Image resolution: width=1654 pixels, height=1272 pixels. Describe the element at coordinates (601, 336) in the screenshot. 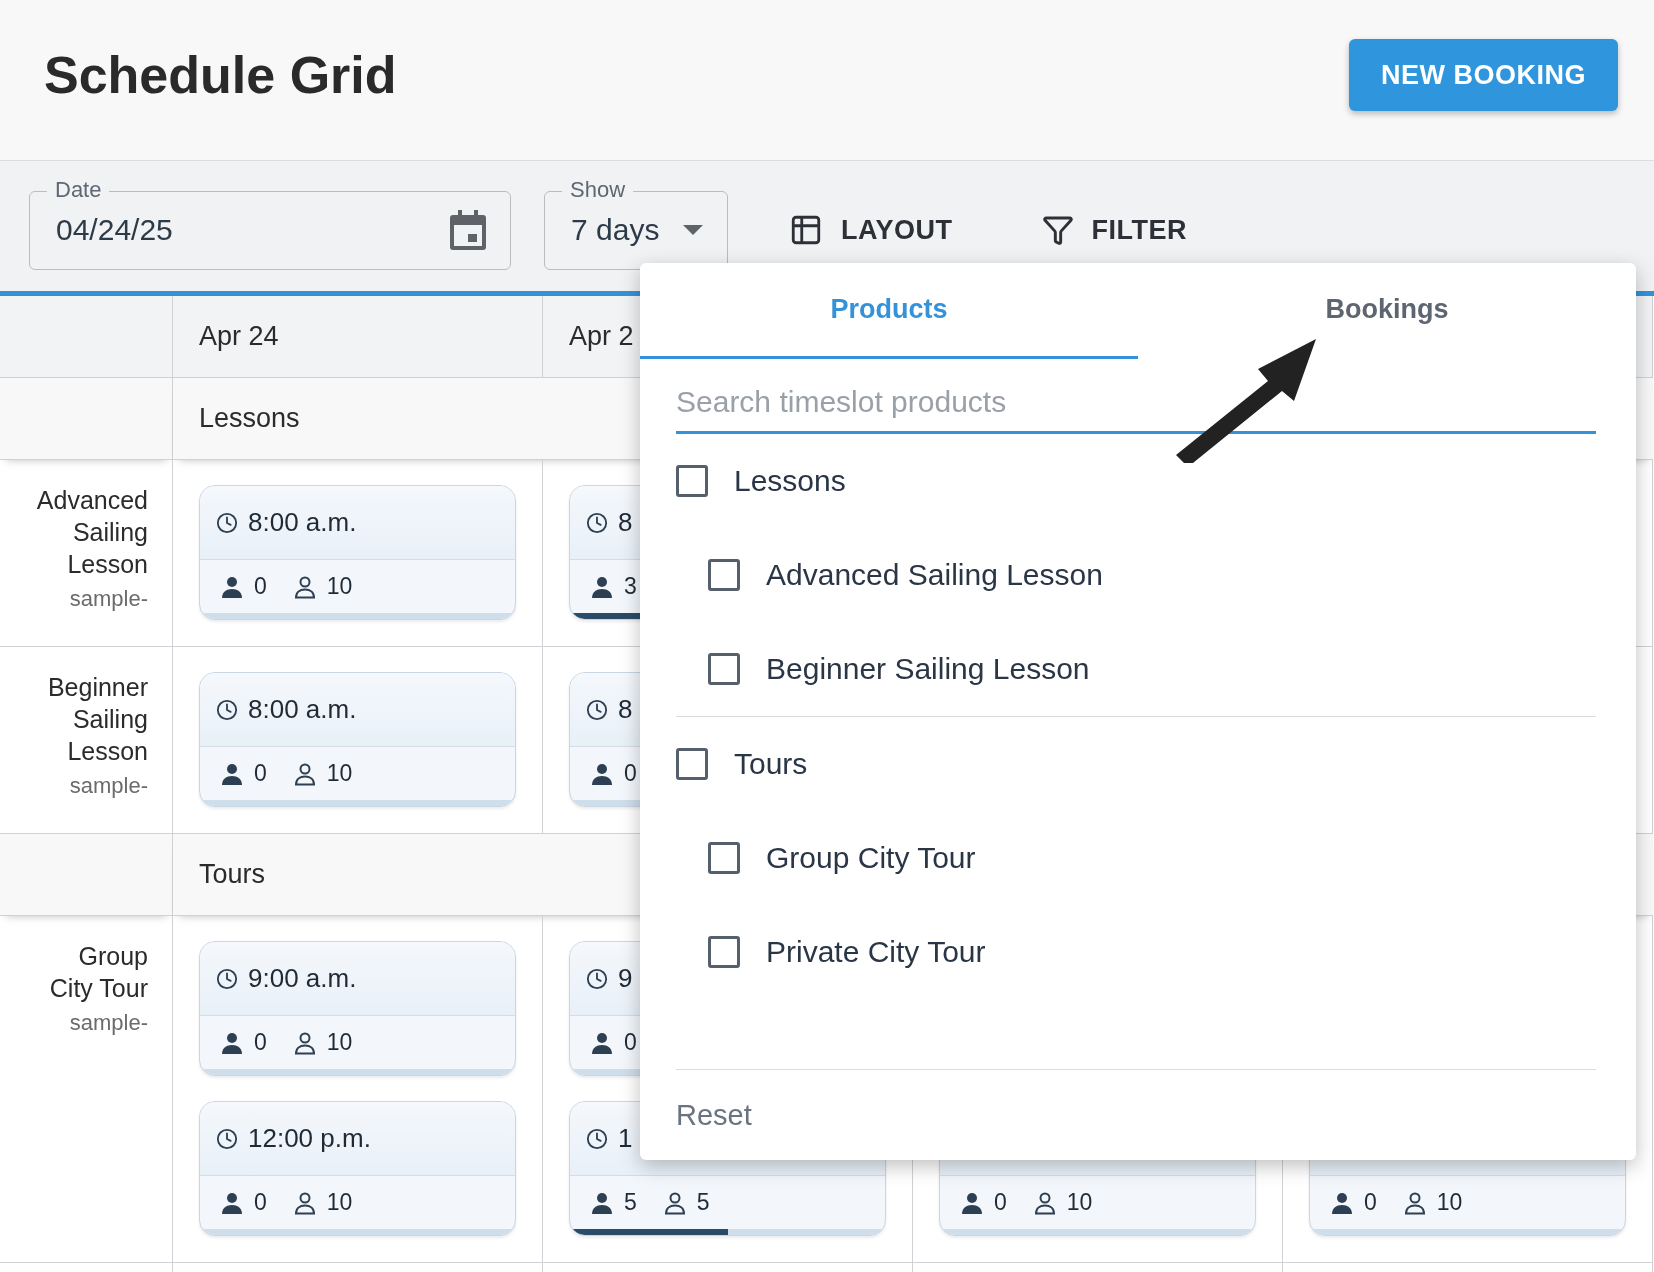

I see `day-header: Apr 2` at that location.